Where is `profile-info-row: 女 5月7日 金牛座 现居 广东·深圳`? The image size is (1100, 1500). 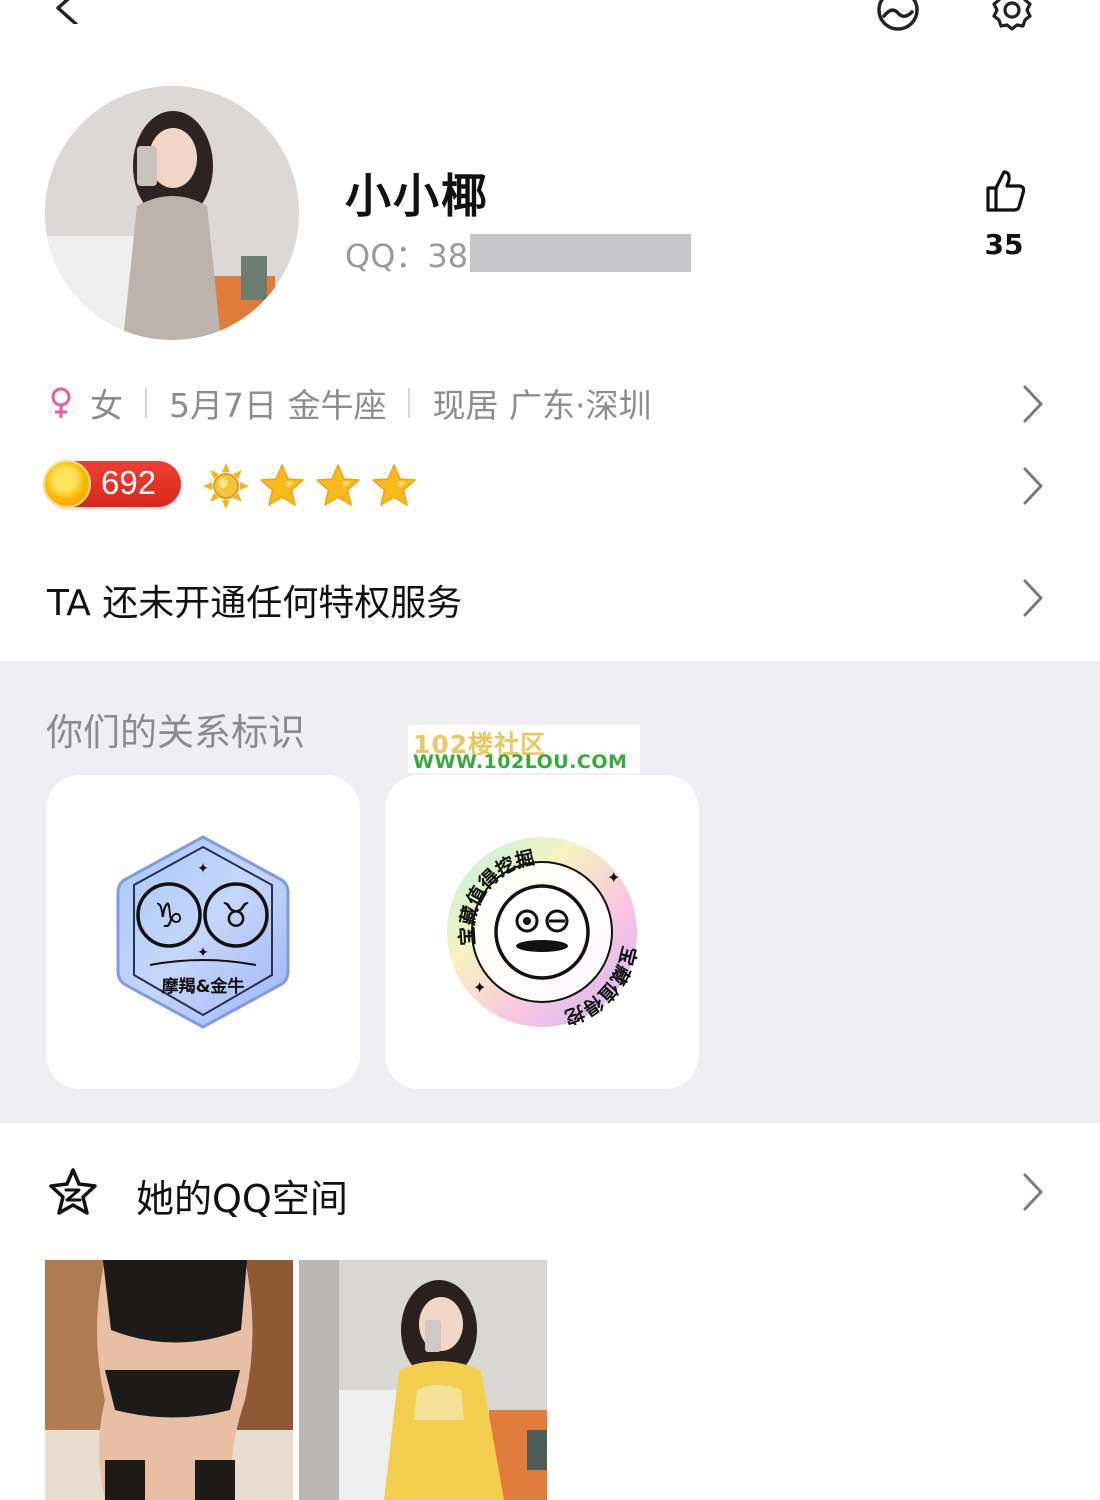
profile-info-row: 女 5月7日 金牛座 现居 广东·深圳 is located at coordinates (349, 403).